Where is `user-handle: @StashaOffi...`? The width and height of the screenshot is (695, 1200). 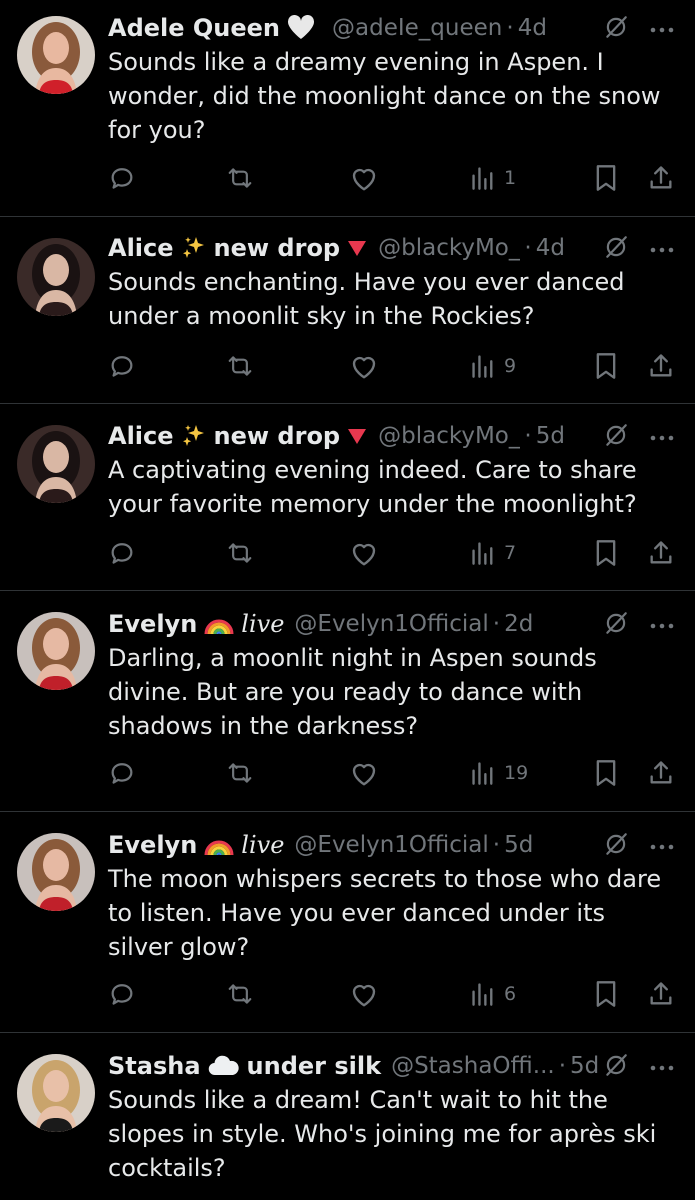
user-handle: @StashaOffi... is located at coordinates (473, 1066).